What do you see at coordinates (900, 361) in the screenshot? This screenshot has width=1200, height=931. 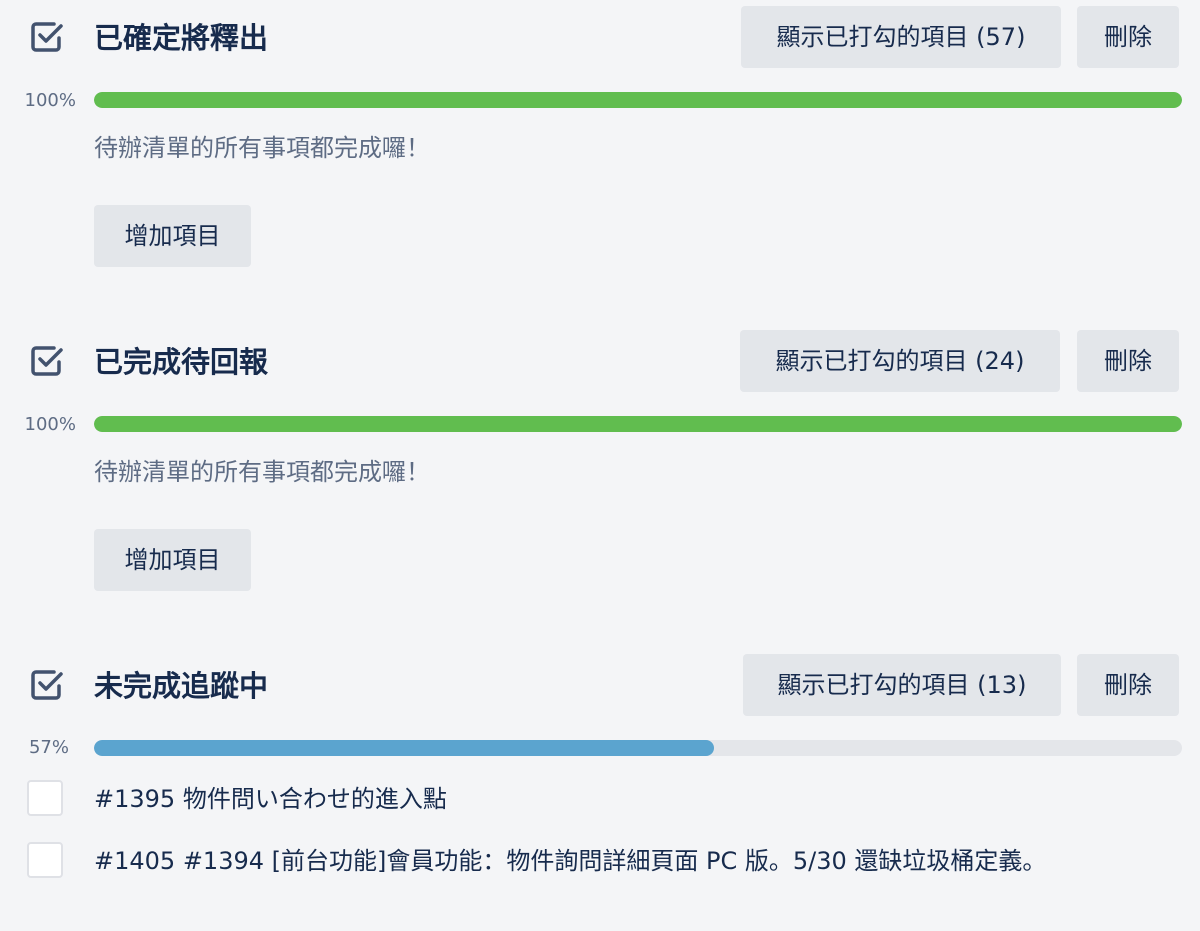 I see `show-checked-items-button: 顯示已打勾的項目 (24)` at bounding box center [900, 361].